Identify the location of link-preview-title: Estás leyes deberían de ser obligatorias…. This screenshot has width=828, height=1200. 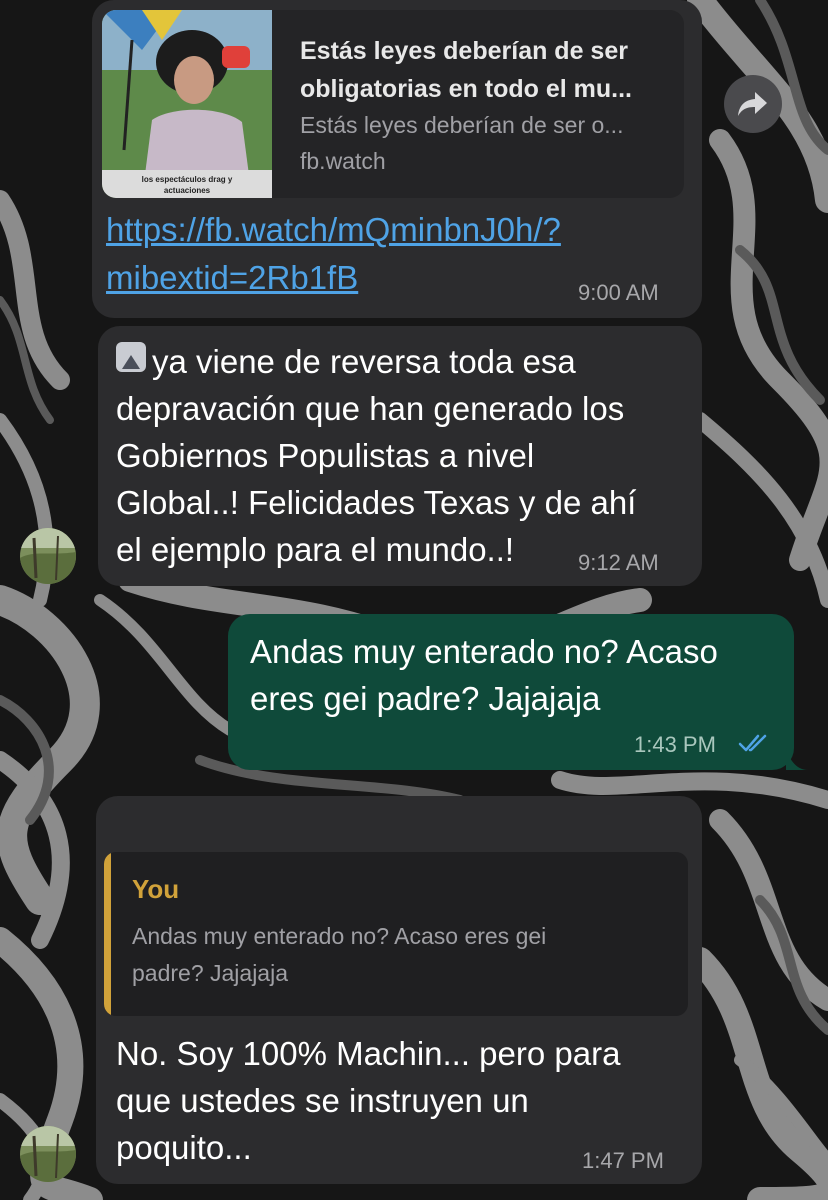
(466, 70).